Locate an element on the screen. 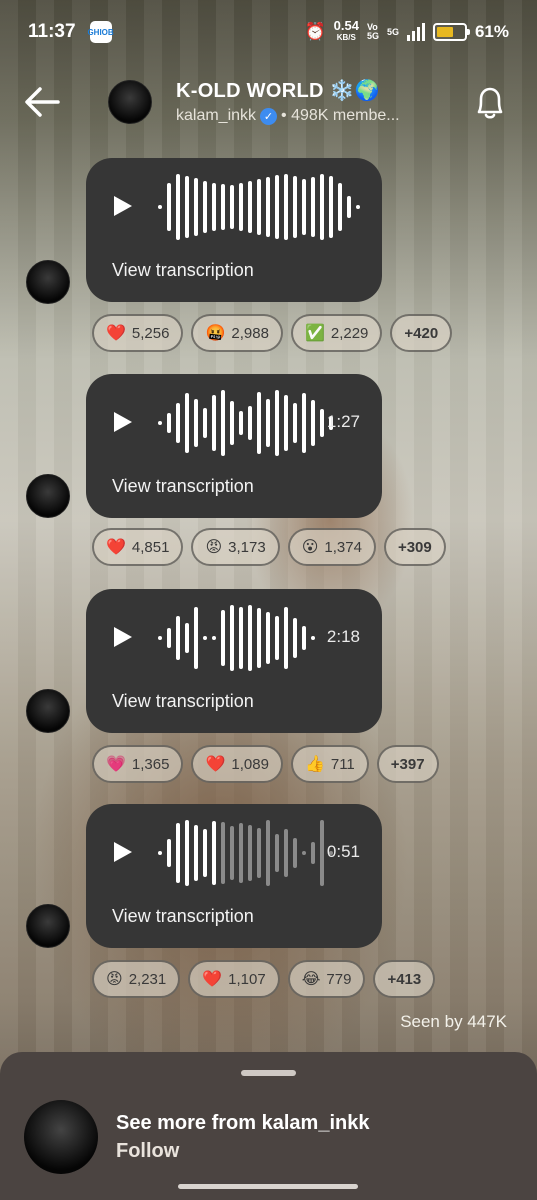 The width and height of the screenshot is (537, 1200). back-arrow-icon is located at coordinates (42, 102).